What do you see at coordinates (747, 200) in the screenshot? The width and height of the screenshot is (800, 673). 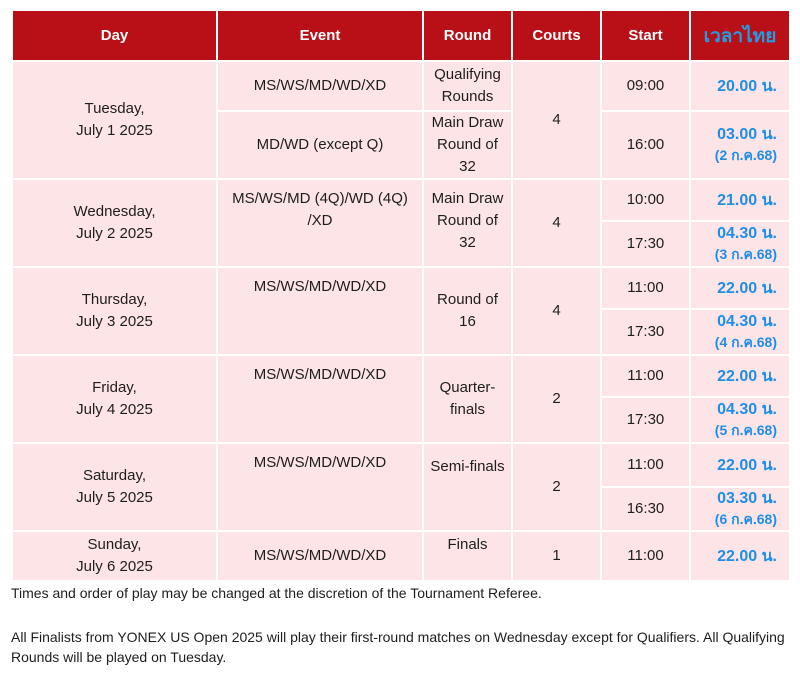 I see `thai-time: 21.00 น.` at bounding box center [747, 200].